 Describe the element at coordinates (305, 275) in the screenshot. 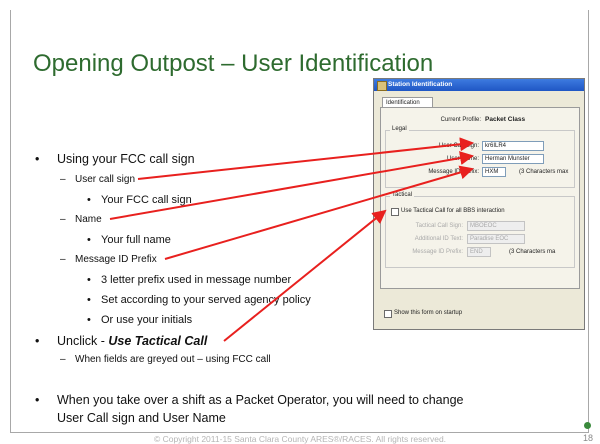

I see `arrow-use-tactical-call` at that location.